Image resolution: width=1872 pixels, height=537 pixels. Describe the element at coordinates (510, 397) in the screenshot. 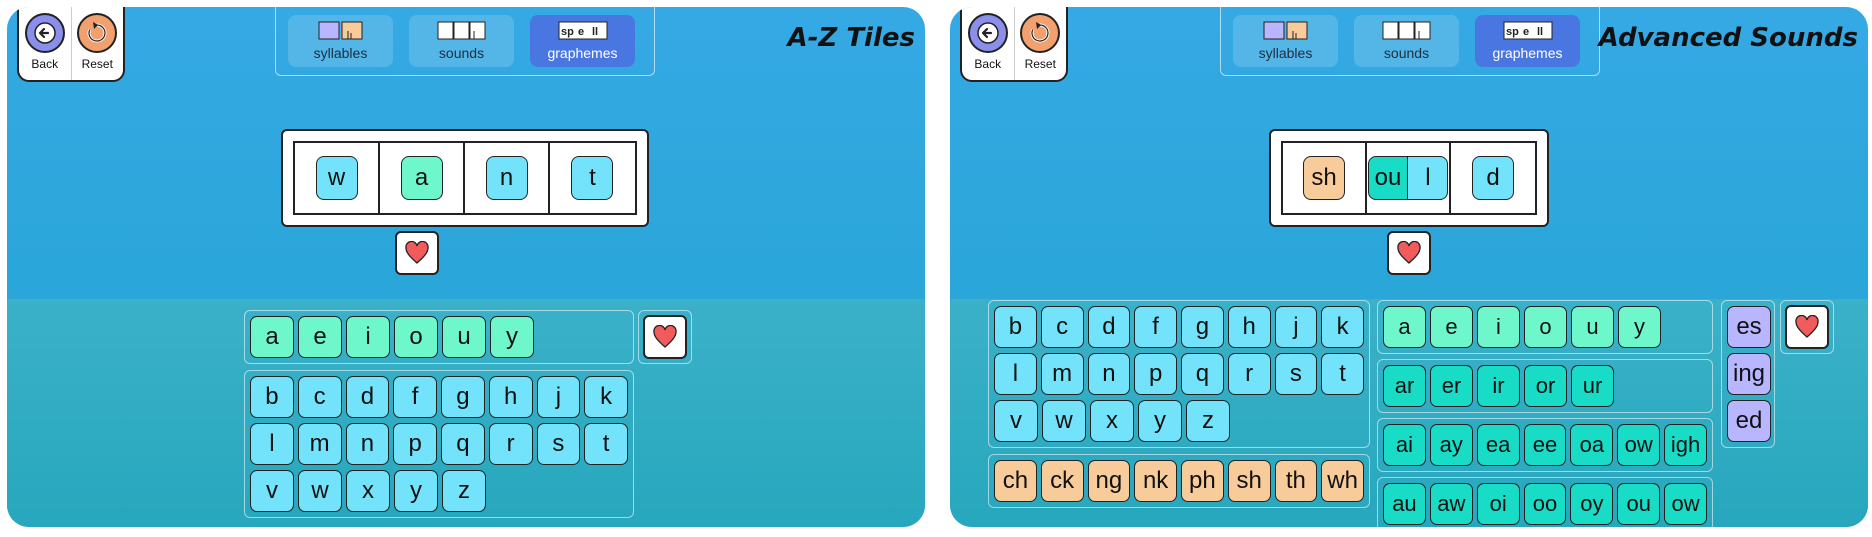

I see `tile: h` at that location.